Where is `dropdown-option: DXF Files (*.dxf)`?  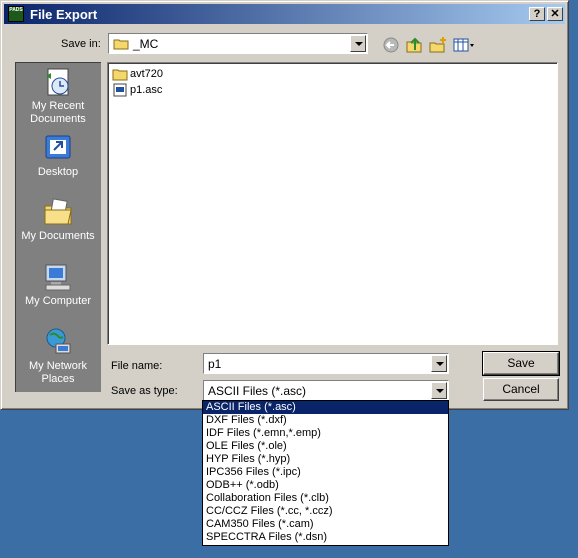
dropdown-option: DXF Files (*.dxf) is located at coordinates (325, 420).